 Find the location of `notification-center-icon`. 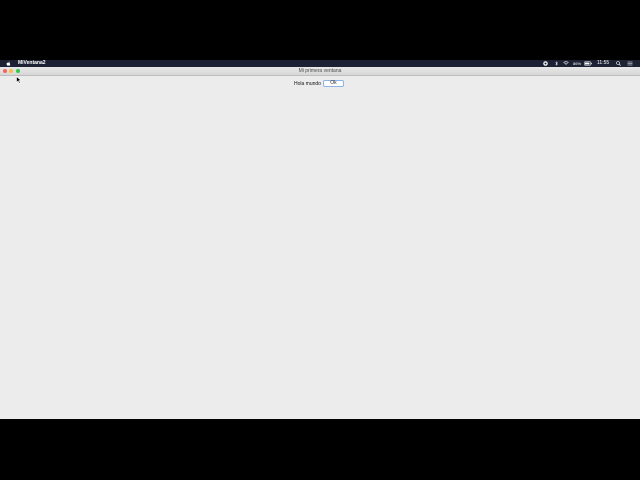

notification-center-icon is located at coordinates (630, 63).